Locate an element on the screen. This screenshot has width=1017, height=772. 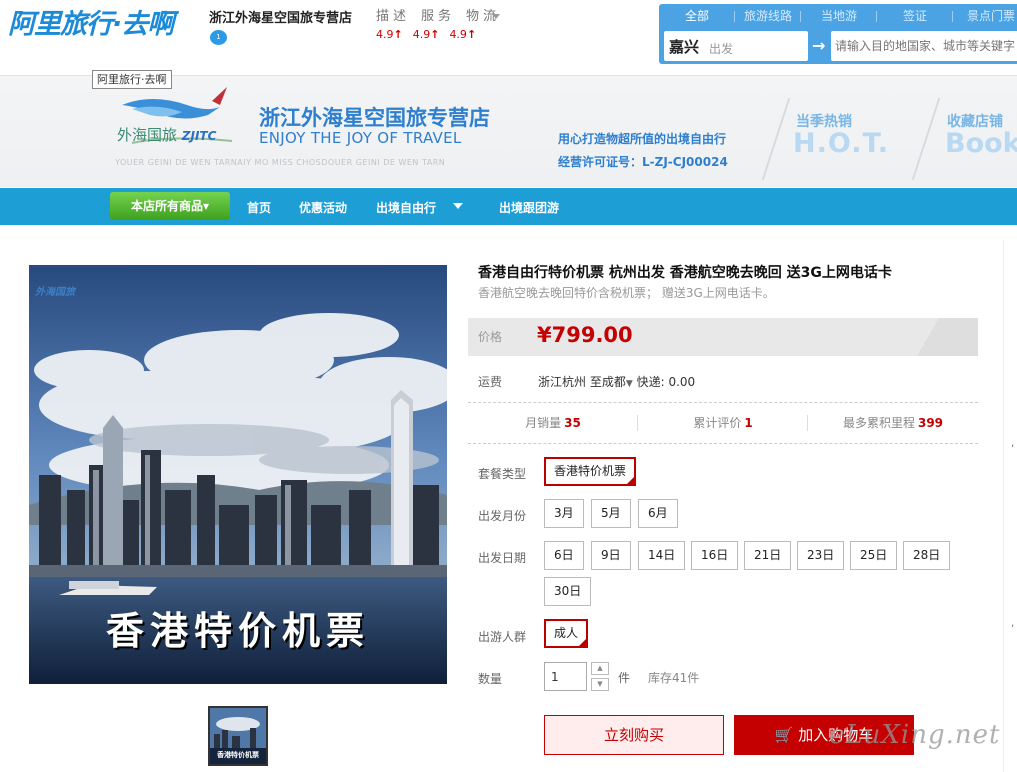
rating-value-logistics: 4.9↑ is located at coordinates (463, 34).